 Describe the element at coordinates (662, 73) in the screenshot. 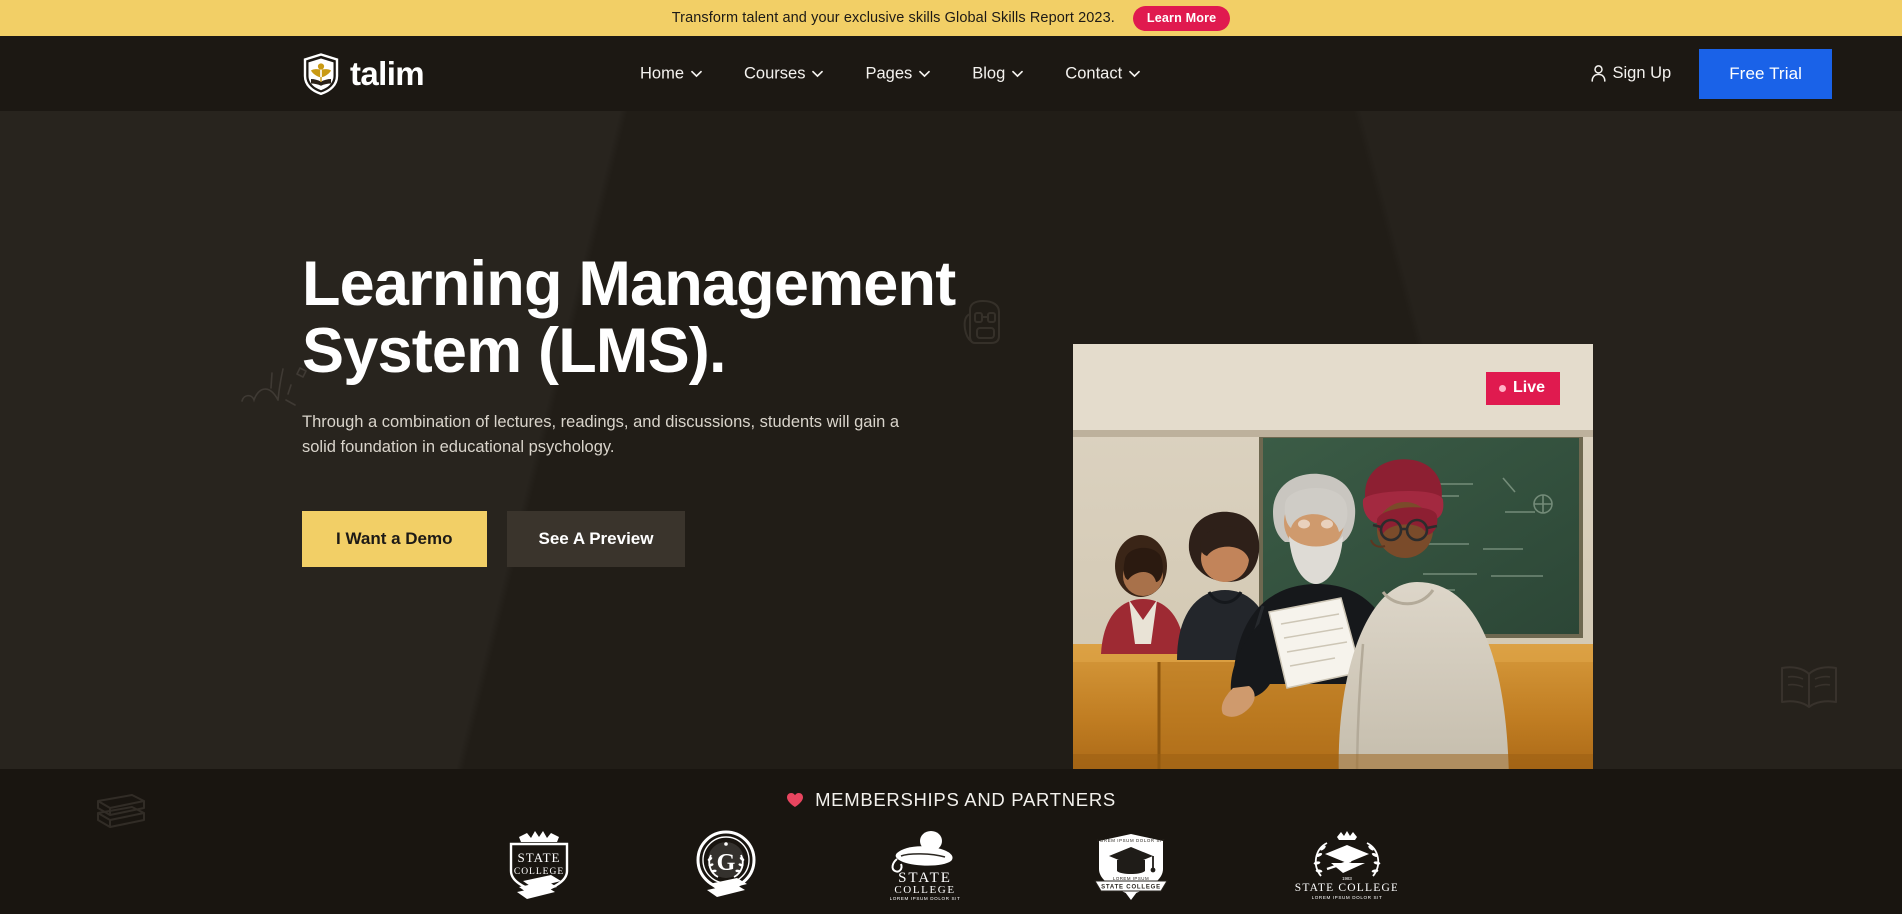

I see `nav-label: Home` at that location.